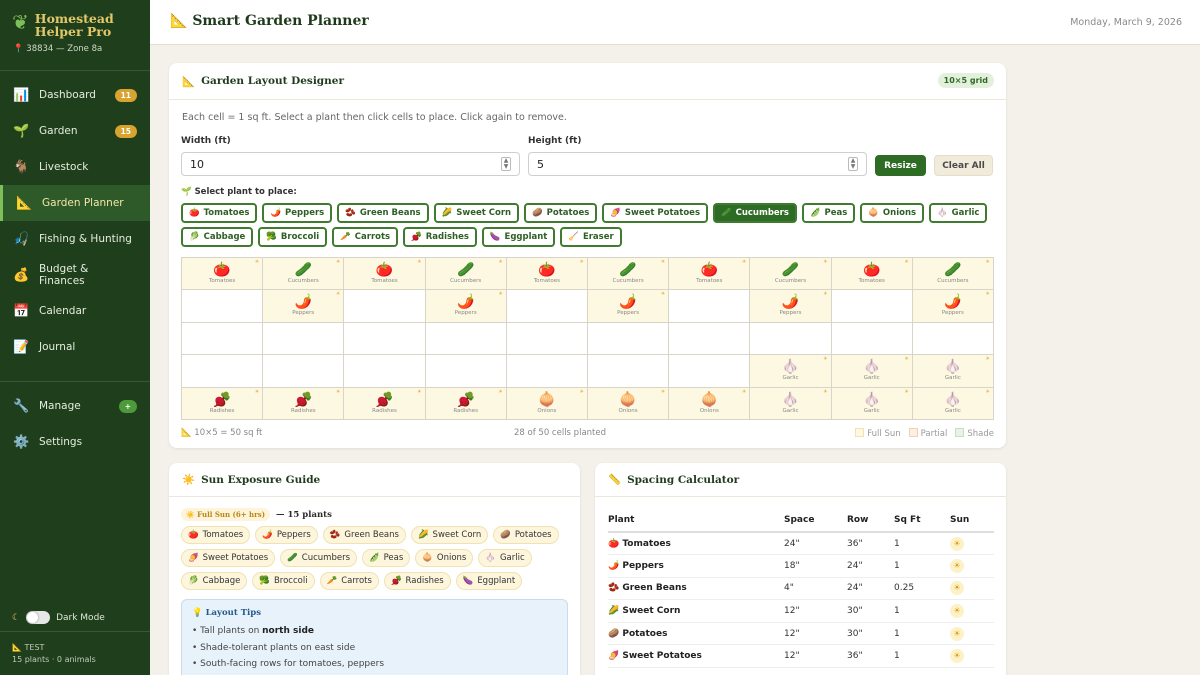 This screenshot has width=1200, height=675. What do you see at coordinates (476, 213) in the screenshot?
I see `plant-chip-sweet-corn: 🌽 Sweet Corn` at bounding box center [476, 213].